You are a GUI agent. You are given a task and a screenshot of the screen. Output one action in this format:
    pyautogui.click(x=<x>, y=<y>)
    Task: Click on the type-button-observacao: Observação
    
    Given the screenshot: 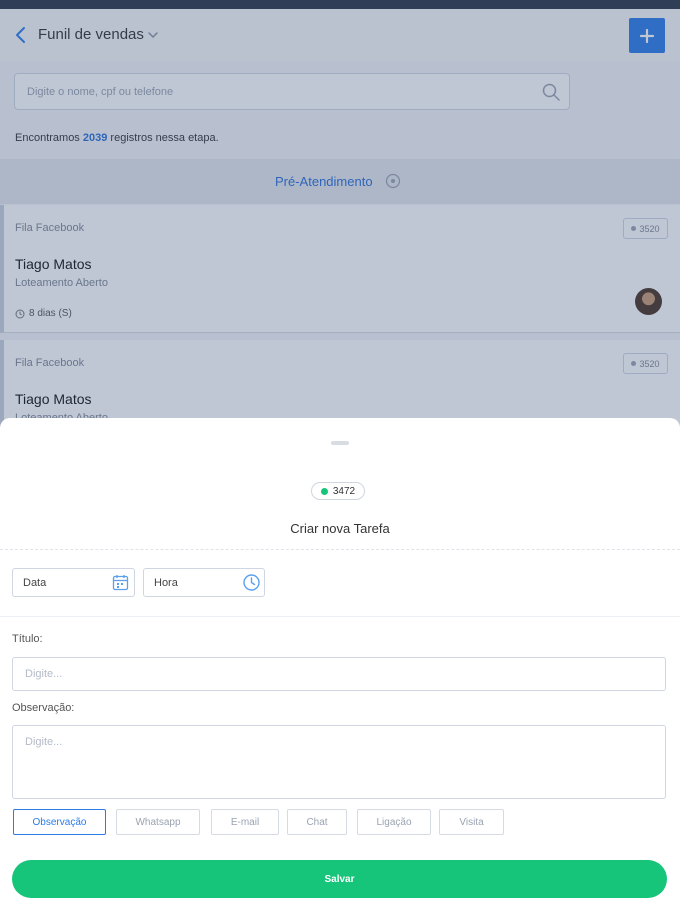 What is the action you would take?
    pyautogui.click(x=59, y=822)
    